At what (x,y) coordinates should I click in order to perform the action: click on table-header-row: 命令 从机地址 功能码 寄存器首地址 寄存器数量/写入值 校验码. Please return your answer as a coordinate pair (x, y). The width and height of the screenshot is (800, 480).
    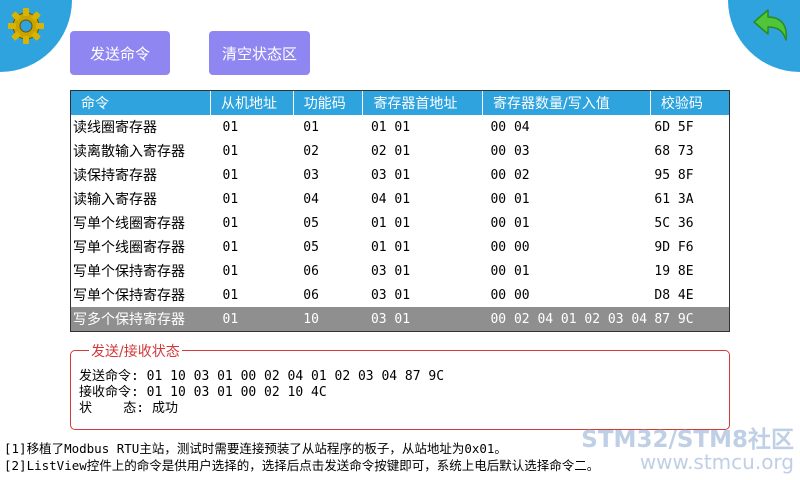
    Looking at the image, I should click on (400, 103).